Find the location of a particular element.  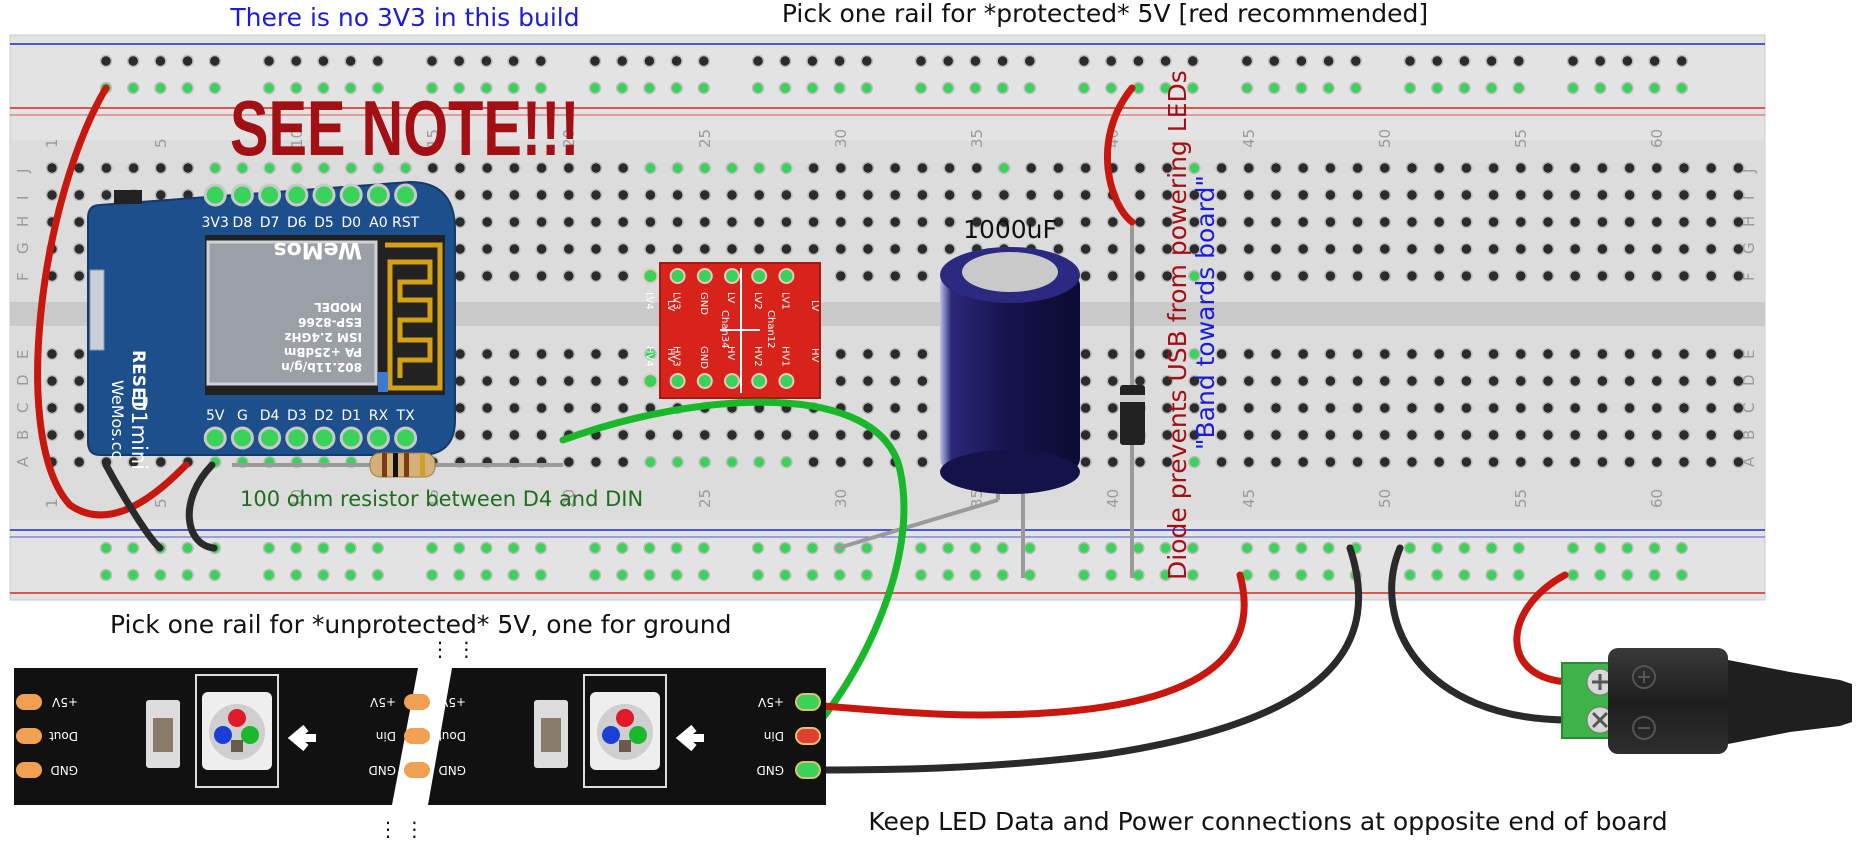

row-label: E is located at coordinates (1749, 354).